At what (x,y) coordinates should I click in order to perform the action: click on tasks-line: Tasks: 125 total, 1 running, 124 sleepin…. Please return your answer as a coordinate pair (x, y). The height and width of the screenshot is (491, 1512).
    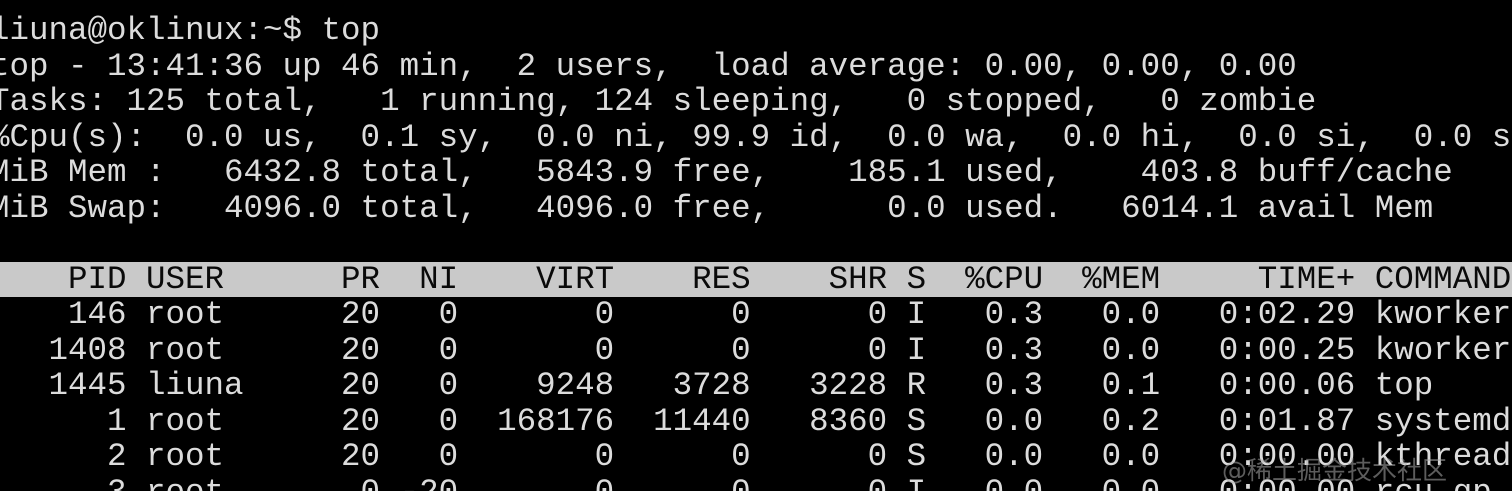
    Looking at the image, I should click on (658, 101).